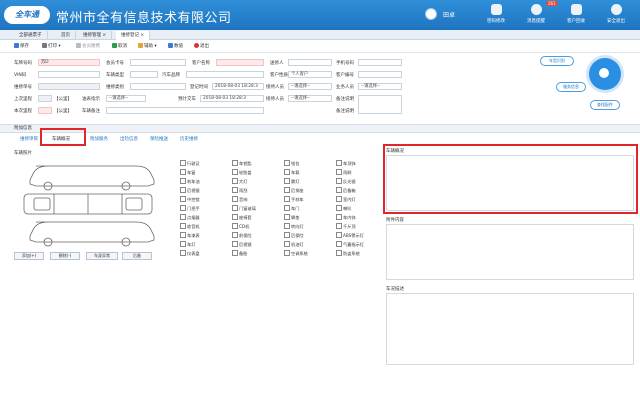 Image resolution: width=640 pixels, height=418 pixels. I want to click on values-button: 数值, so click(175, 46).